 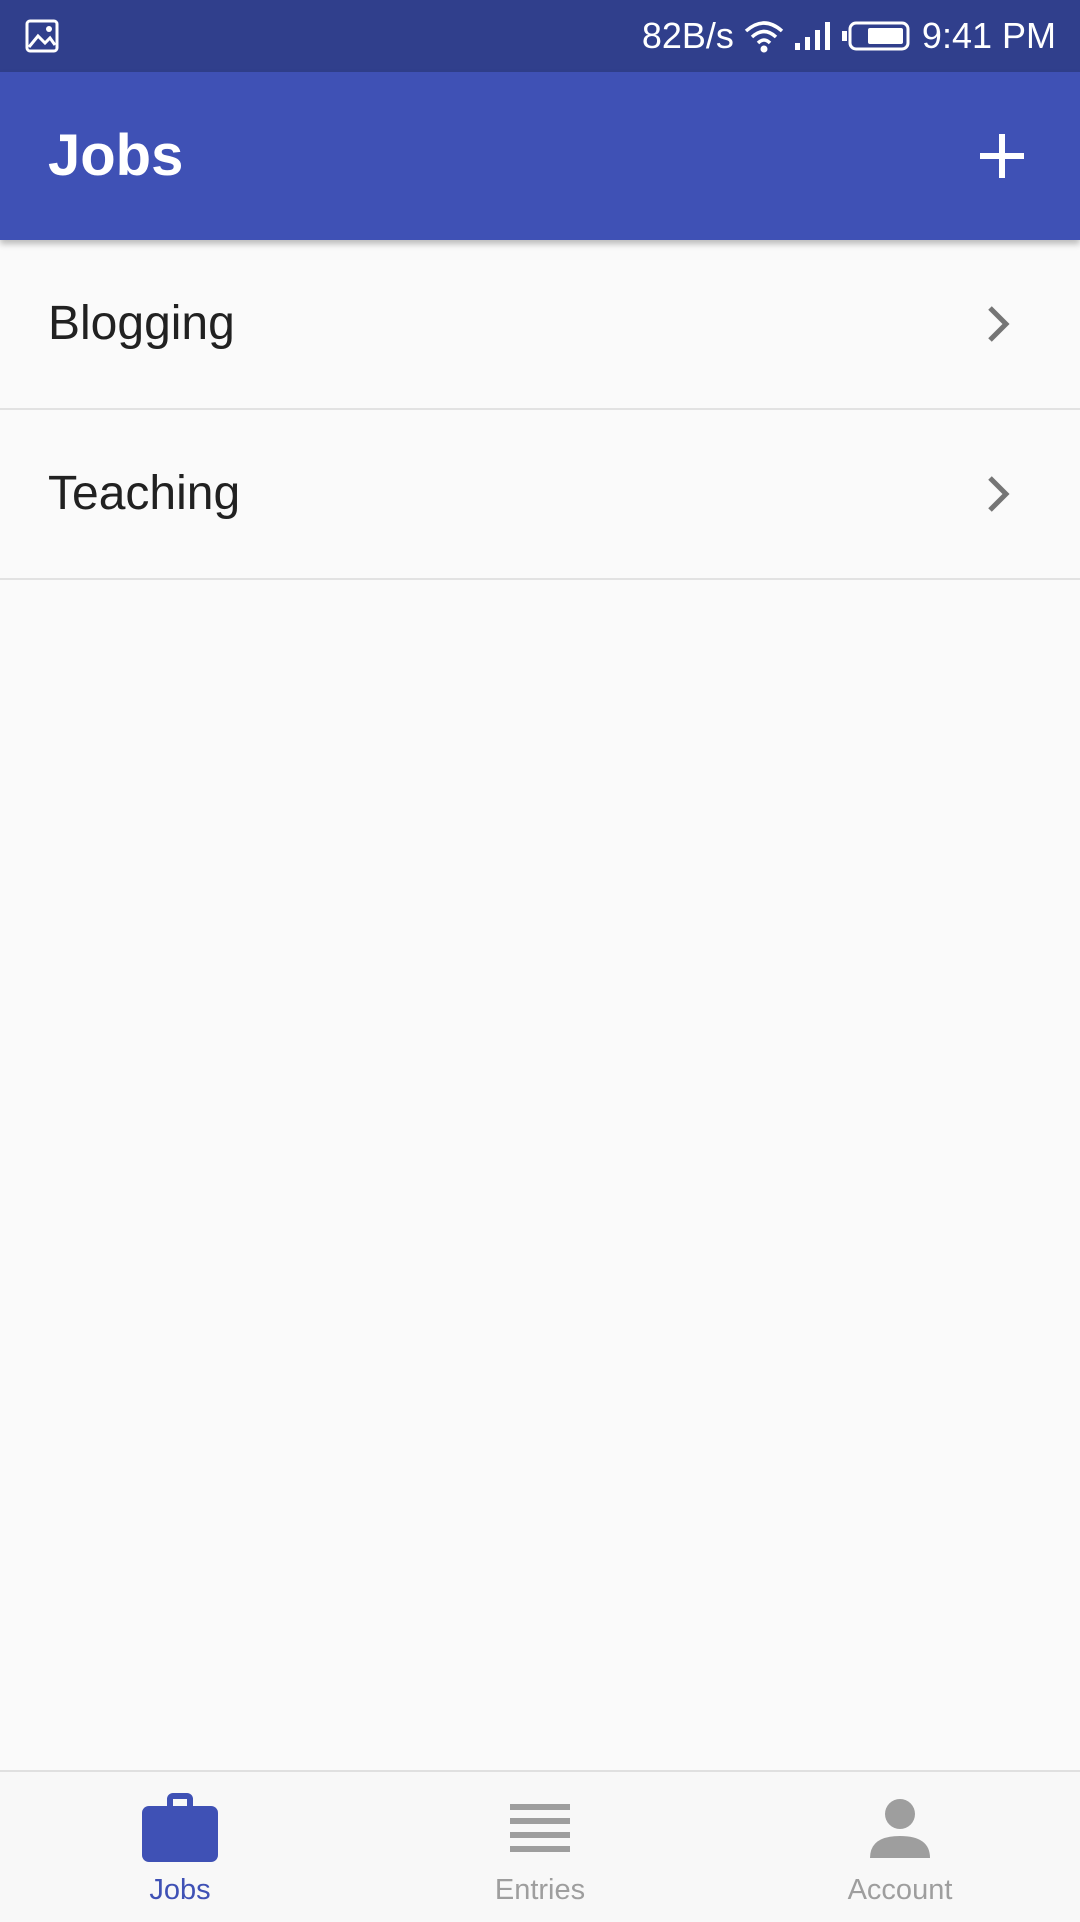 I want to click on list-item: Blogging, so click(x=540, y=325).